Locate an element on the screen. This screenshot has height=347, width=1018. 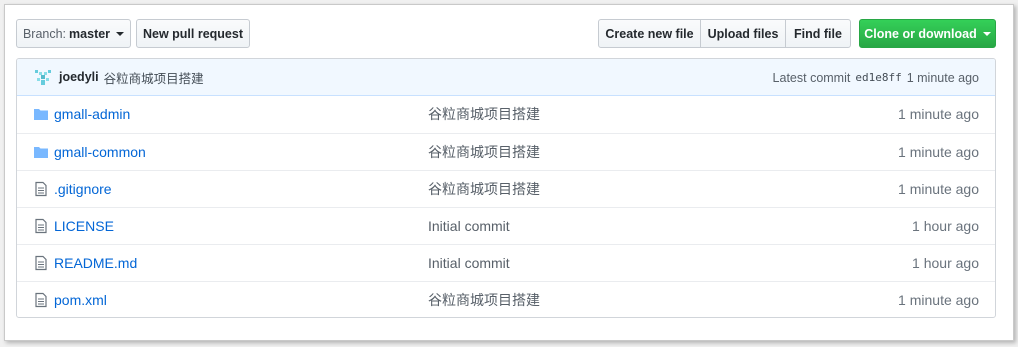
upload-files-button: Upload files is located at coordinates (743, 33).